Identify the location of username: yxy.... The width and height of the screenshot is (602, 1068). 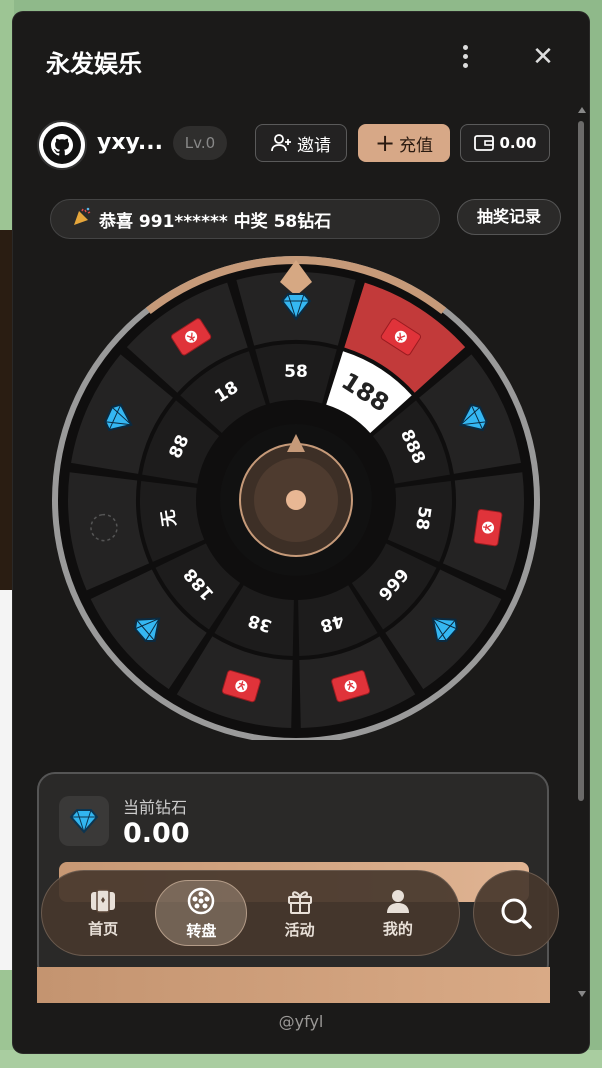
(130, 142).